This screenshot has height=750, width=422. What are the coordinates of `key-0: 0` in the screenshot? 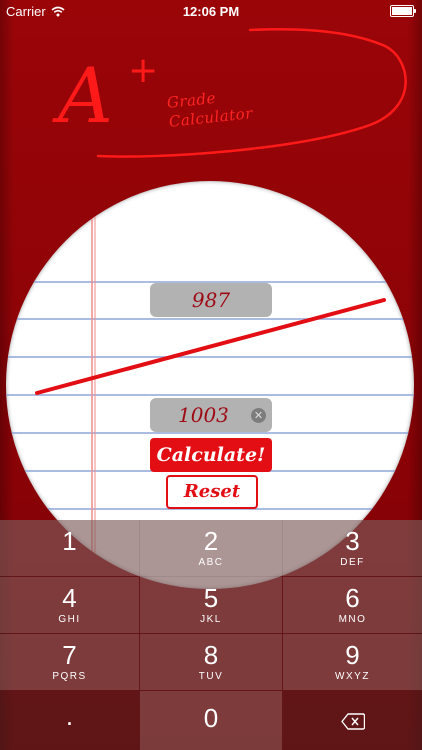 It's located at (211, 720).